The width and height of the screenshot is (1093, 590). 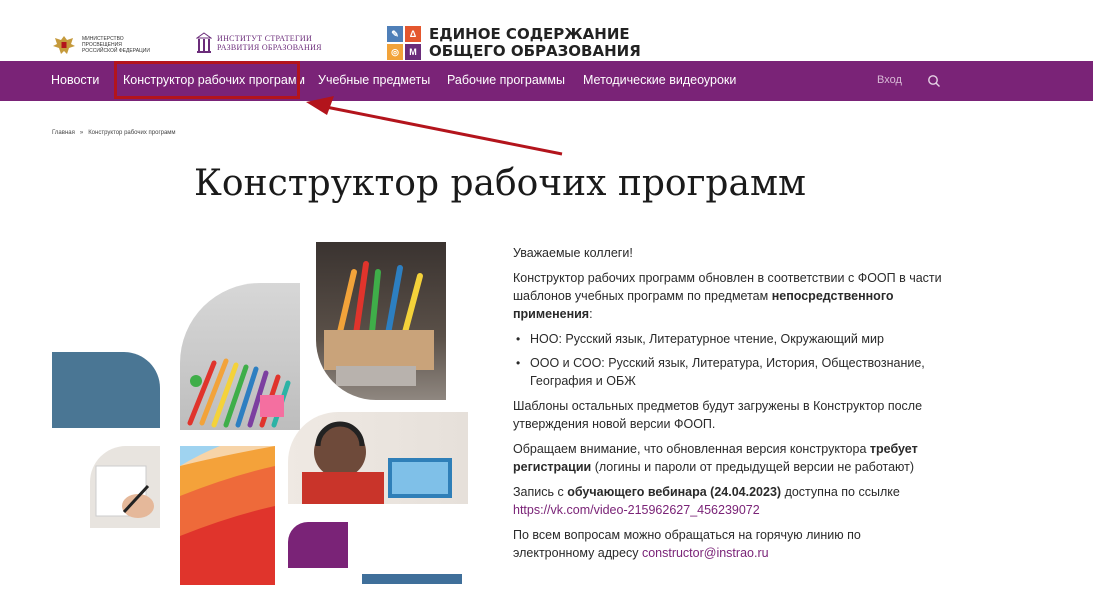 I want to click on collage-pencils-image, so click(x=240, y=356).